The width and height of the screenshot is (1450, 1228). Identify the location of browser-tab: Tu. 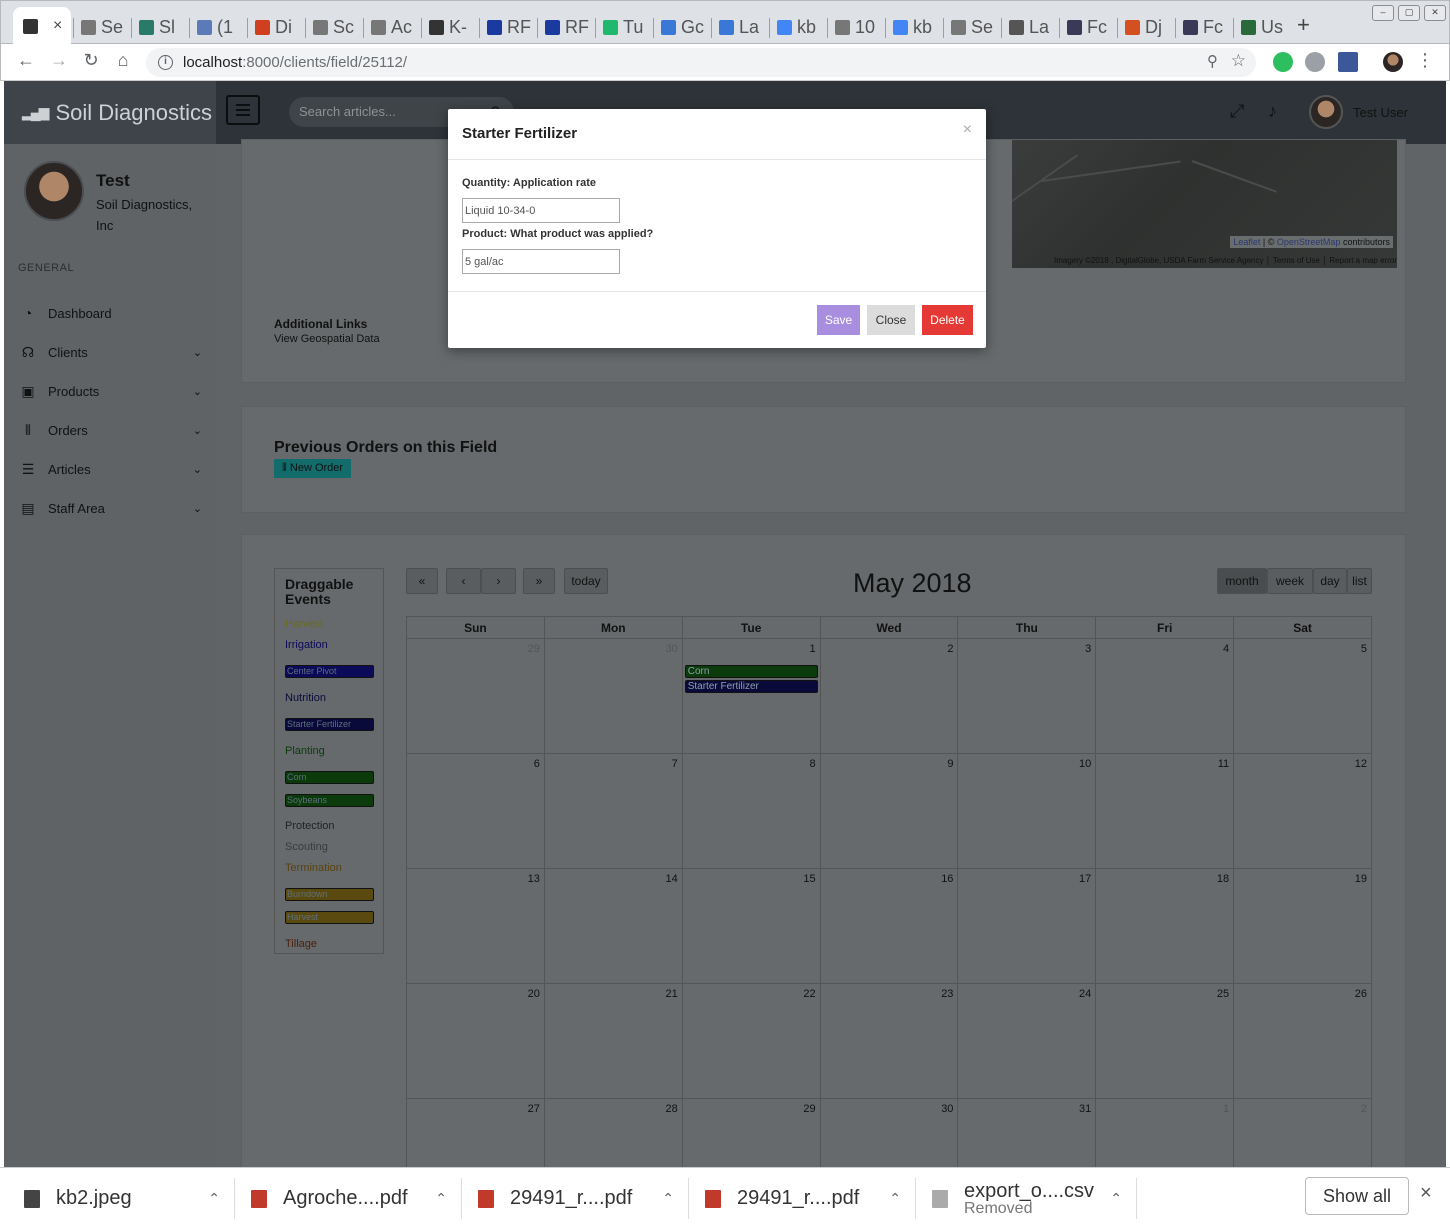
(626, 27).